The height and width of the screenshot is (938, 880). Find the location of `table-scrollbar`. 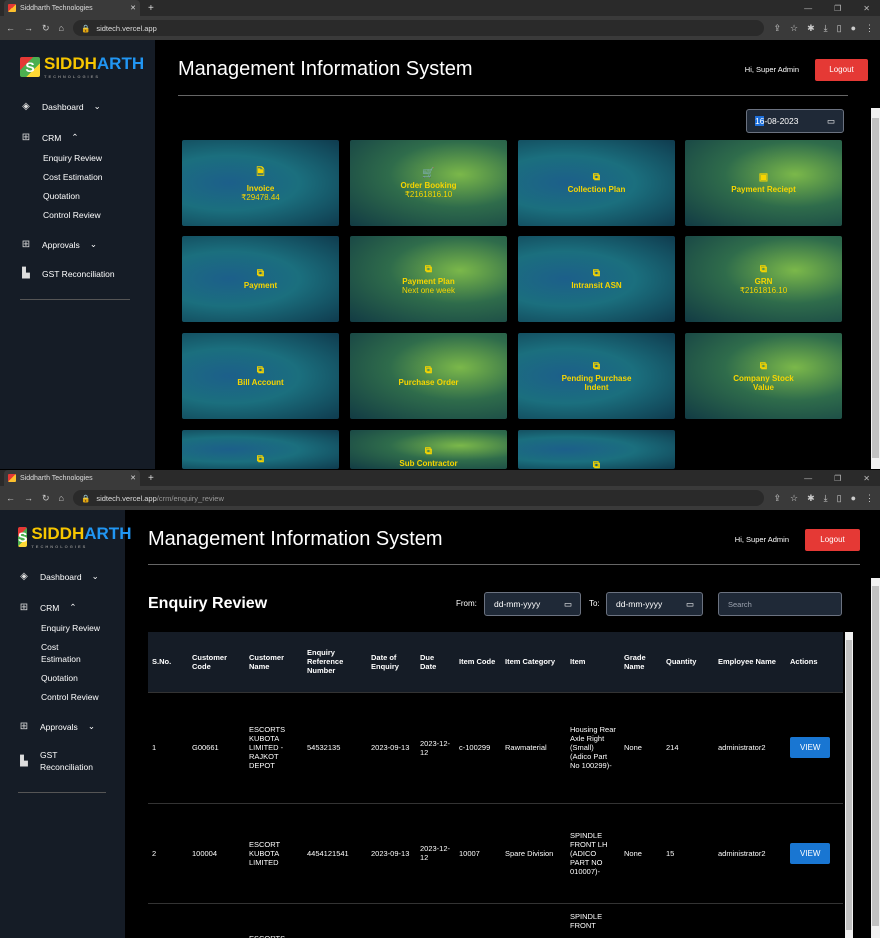

table-scrollbar is located at coordinates (849, 785).